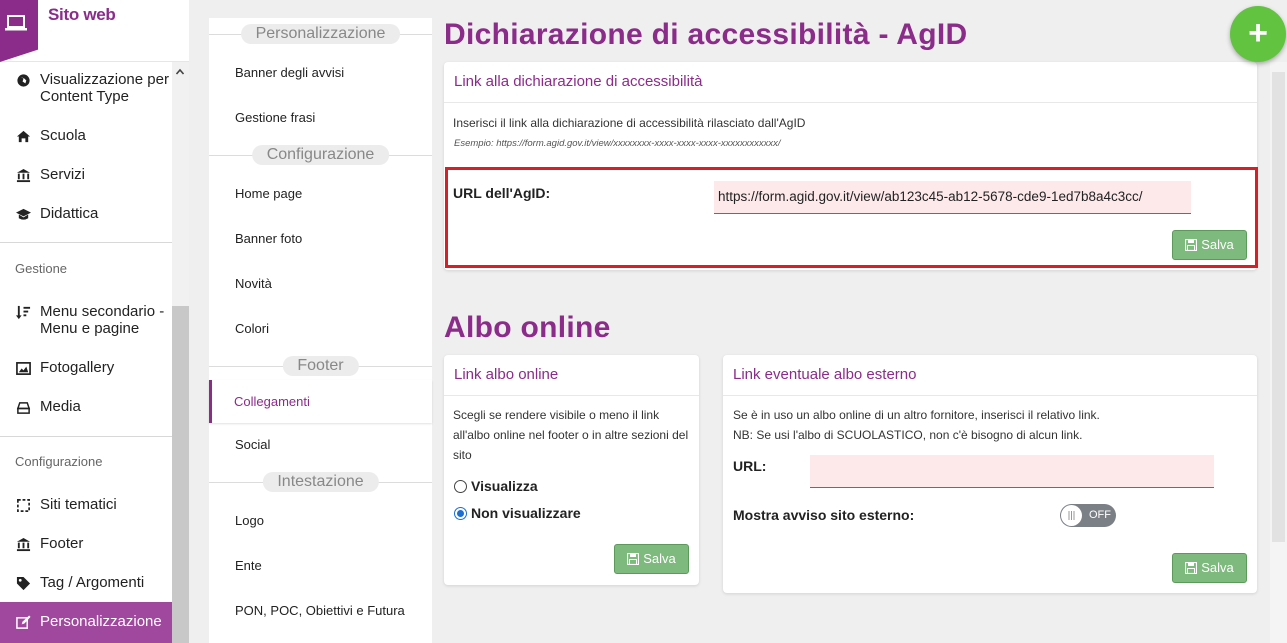 This screenshot has height=643, width=1287. What do you see at coordinates (86, 369) in the screenshot?
I see `sidebar-item-fotogallery: Fotogallery` at bounding box center [86, 369].